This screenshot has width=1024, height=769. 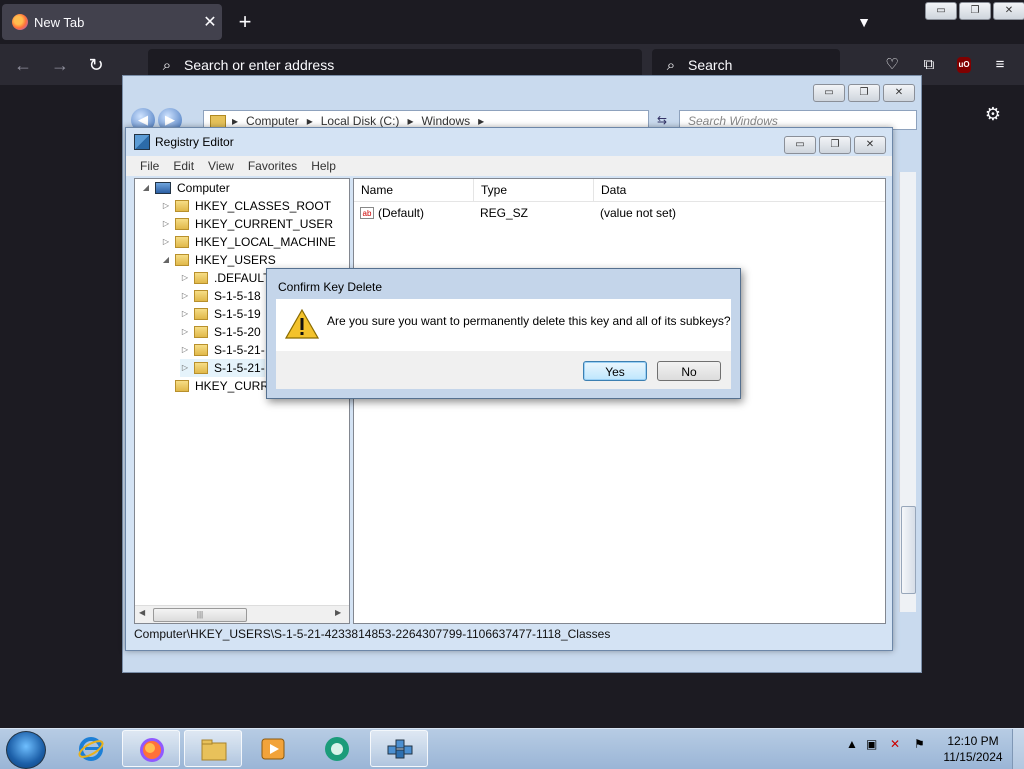 What do you see at coordinates (503, 370) in the screenshot?
I see `dialog-footer: Yes No` at bounding box center [503, 370].